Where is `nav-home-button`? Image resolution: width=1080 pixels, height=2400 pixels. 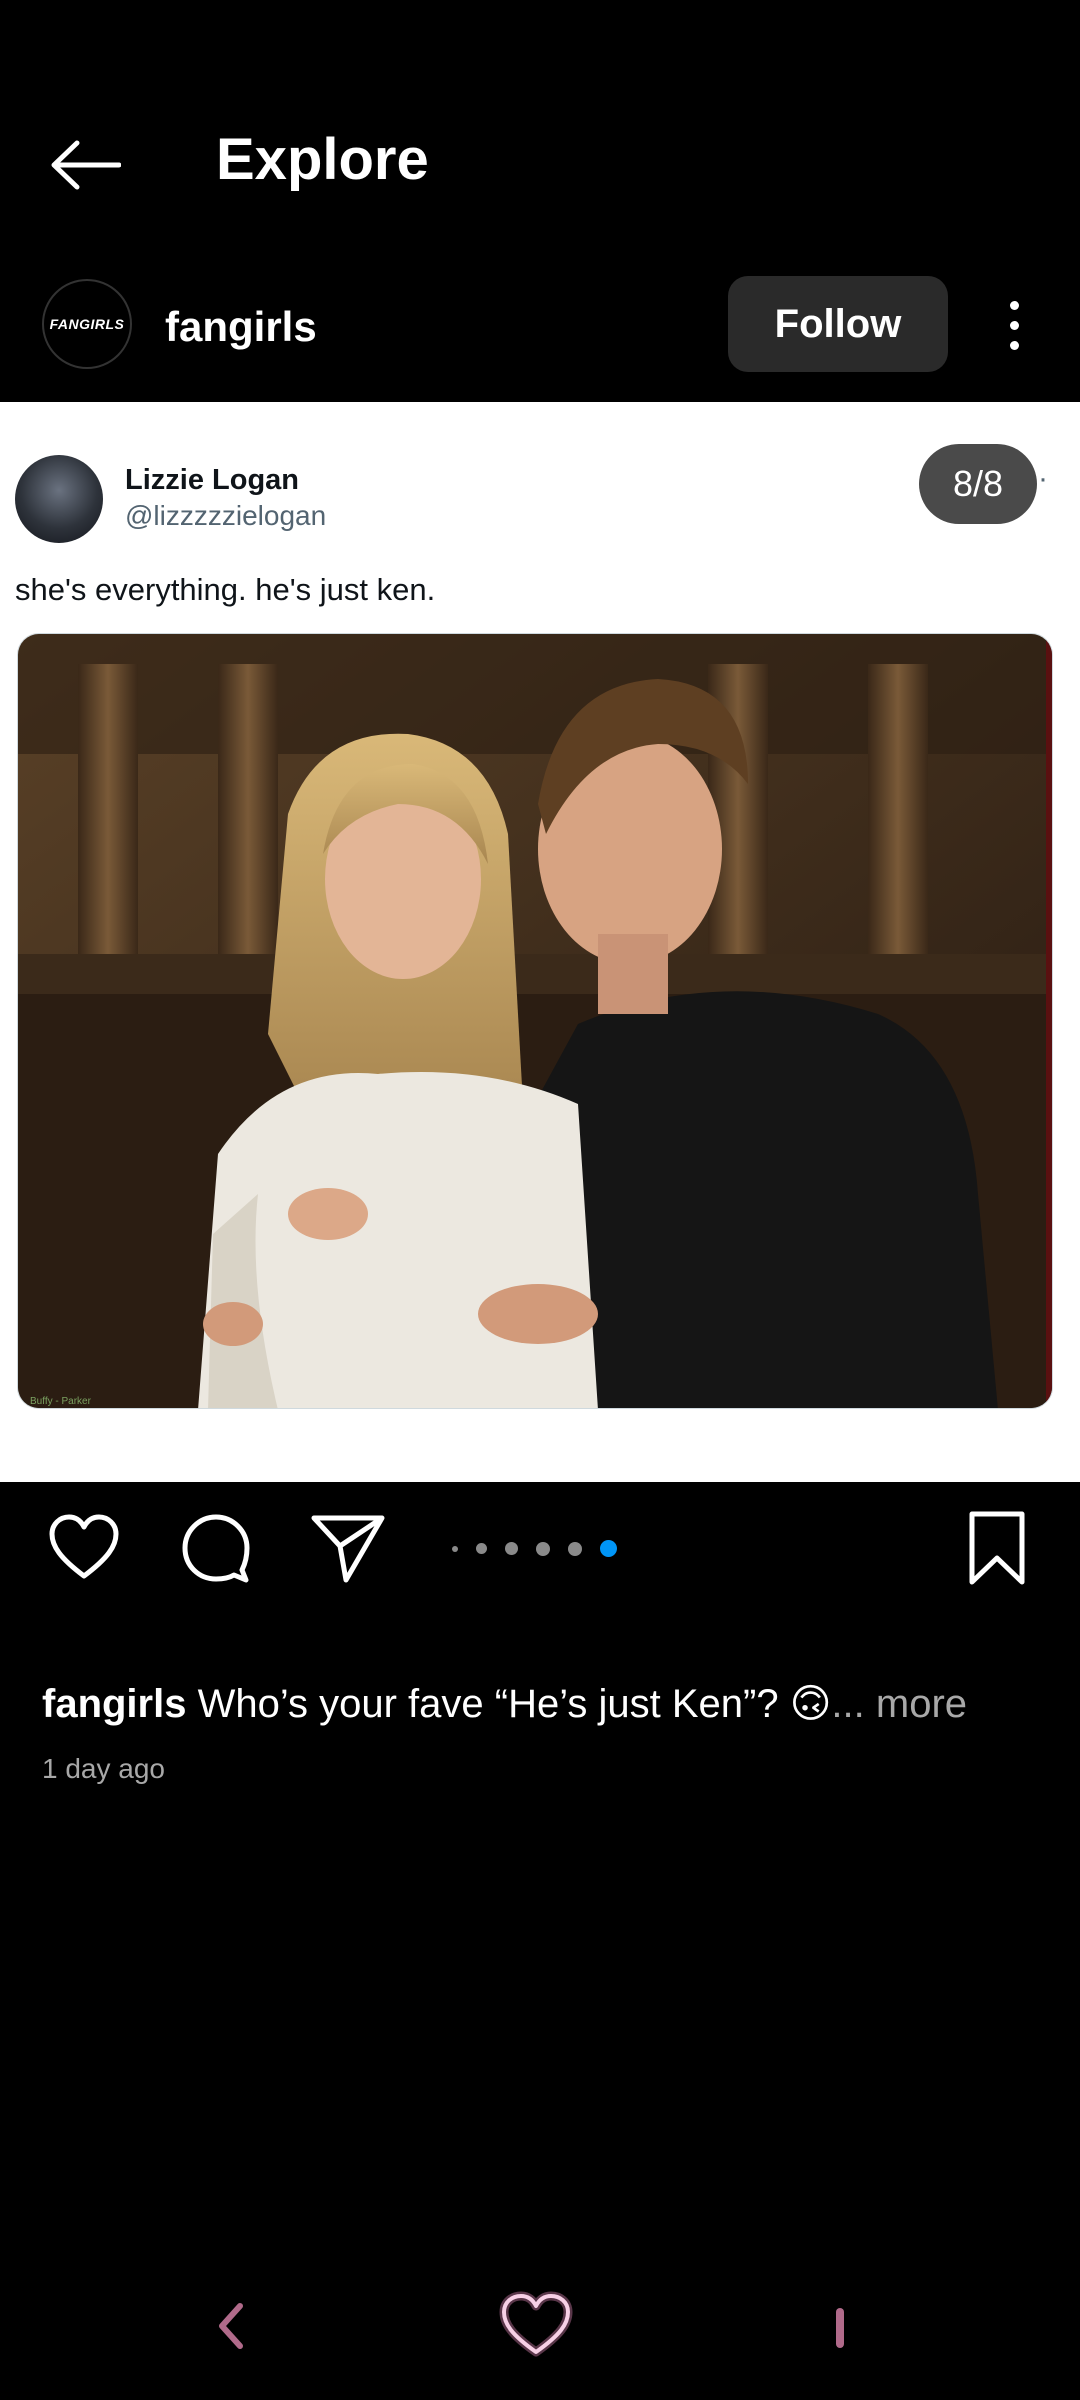
nav-home-button is located at coordinates (536, 2325).